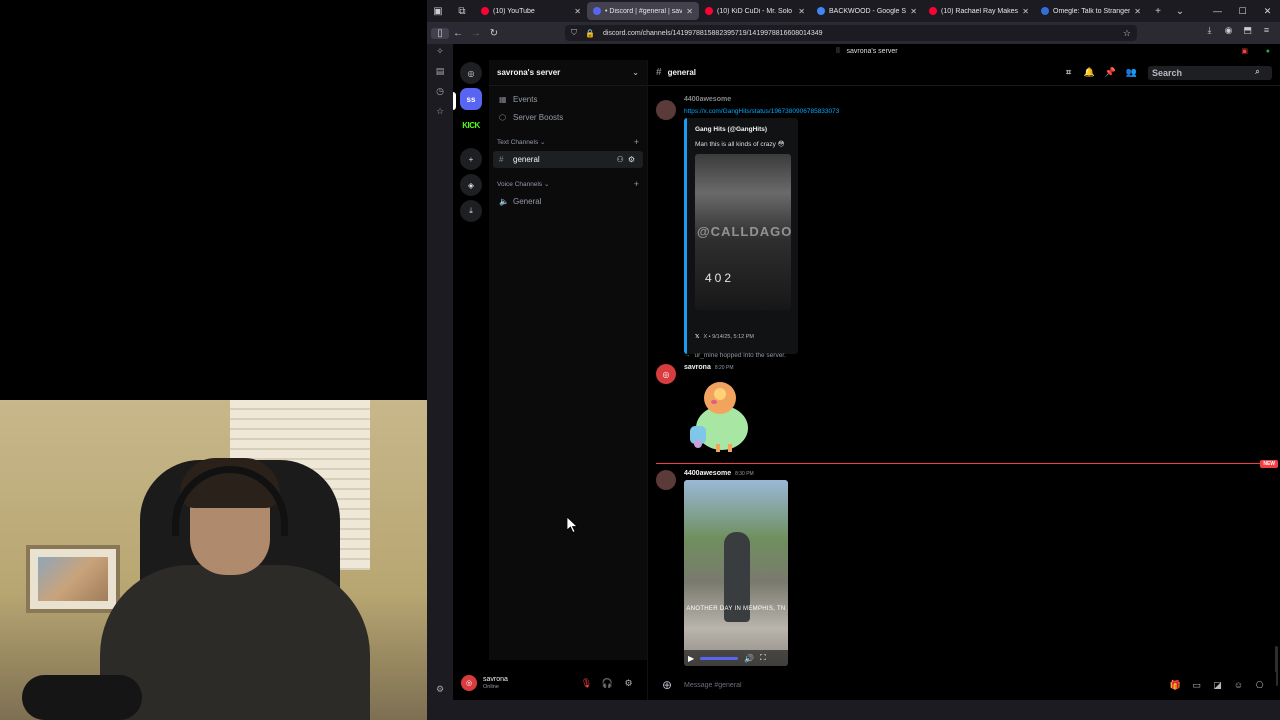 This screenshot has width=1280, height=720. Describe the element at coordinates (708, 367) in the screenshot. I see `message-author: savrona 8:20 PM` at that location.